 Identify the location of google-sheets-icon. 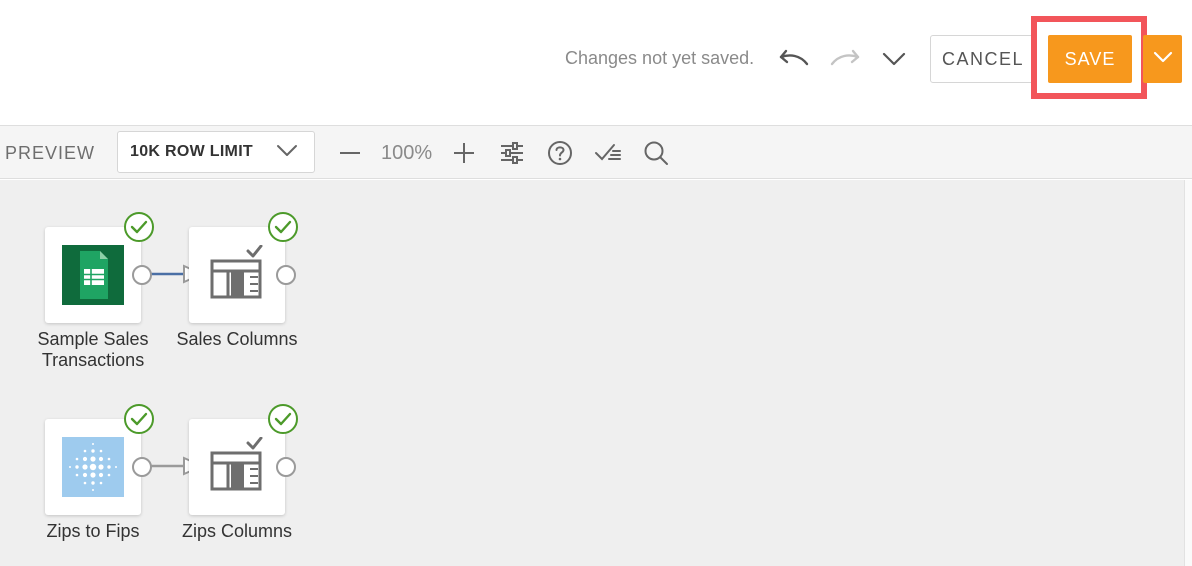
(93, 275).